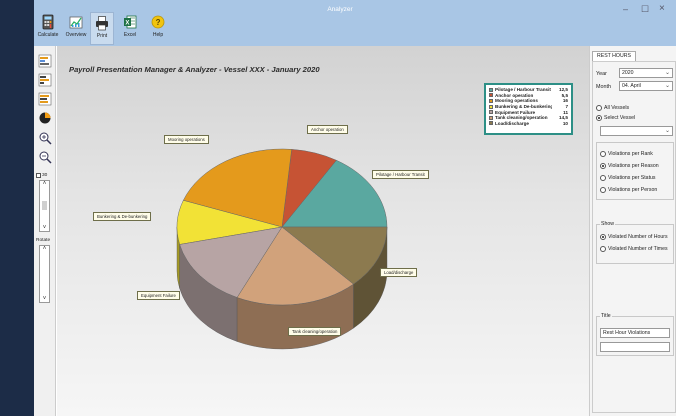 The image size is (676, 416). What do you see at coordinates (340, 9) in the screenshot?
I see `window-title: Analyzer` at bounding box center [340, 9].